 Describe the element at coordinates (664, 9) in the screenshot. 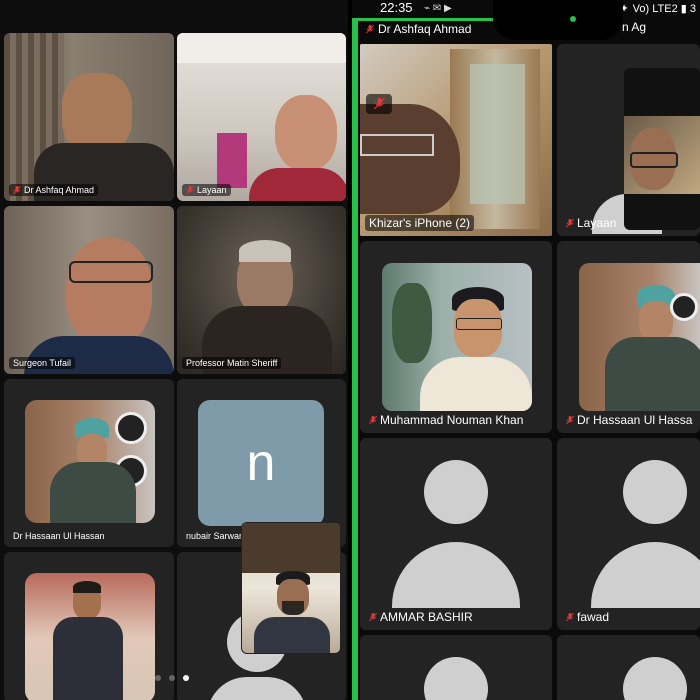

I see `signal-text: Vo) LTE2 ▮ 3` at that location.